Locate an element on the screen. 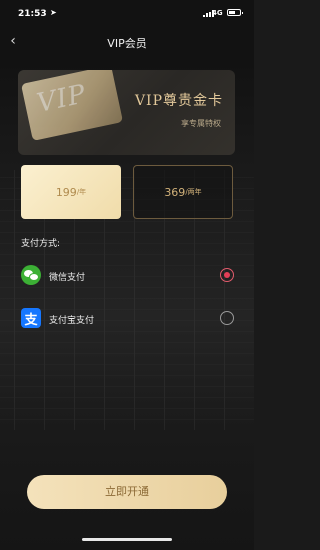 The height and width of the screenshot is (550, 320). plan-option-two-years: 369 /两年 is located at coordinates (183, 192).